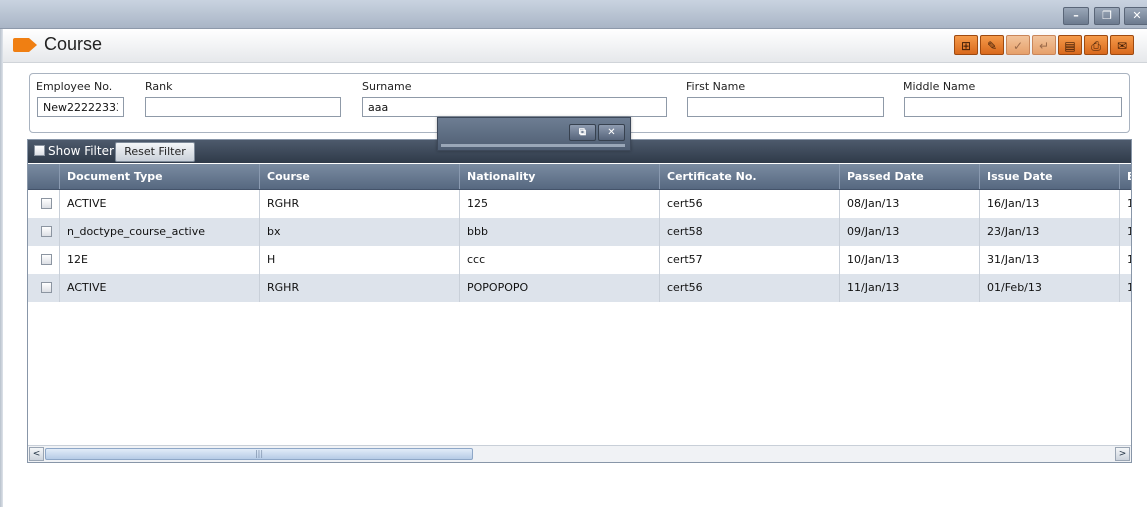  What do you see at coordinates (73, 44) in the screenshot?
I see `page-title: Course` at bounding box center [73, 44].